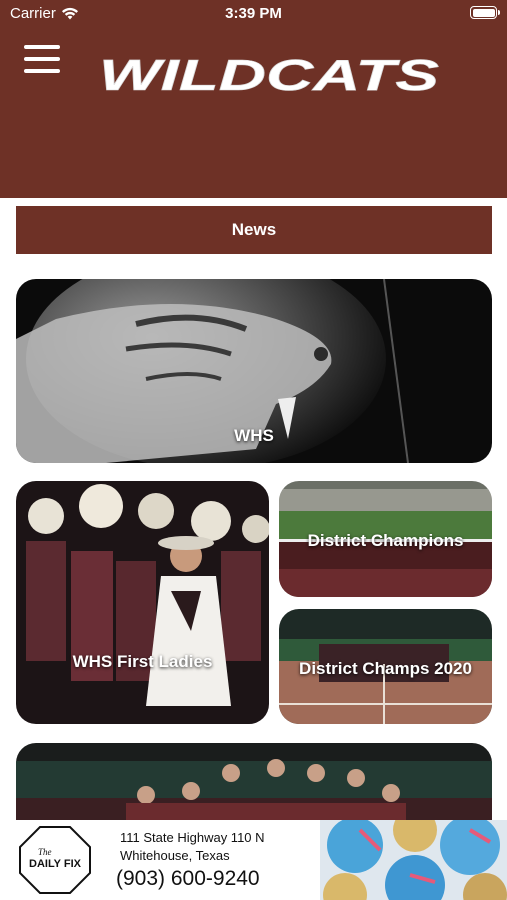 This screenshot has height=900, width=507. I want to click on tile-label: District Champions, so click(385, 540).